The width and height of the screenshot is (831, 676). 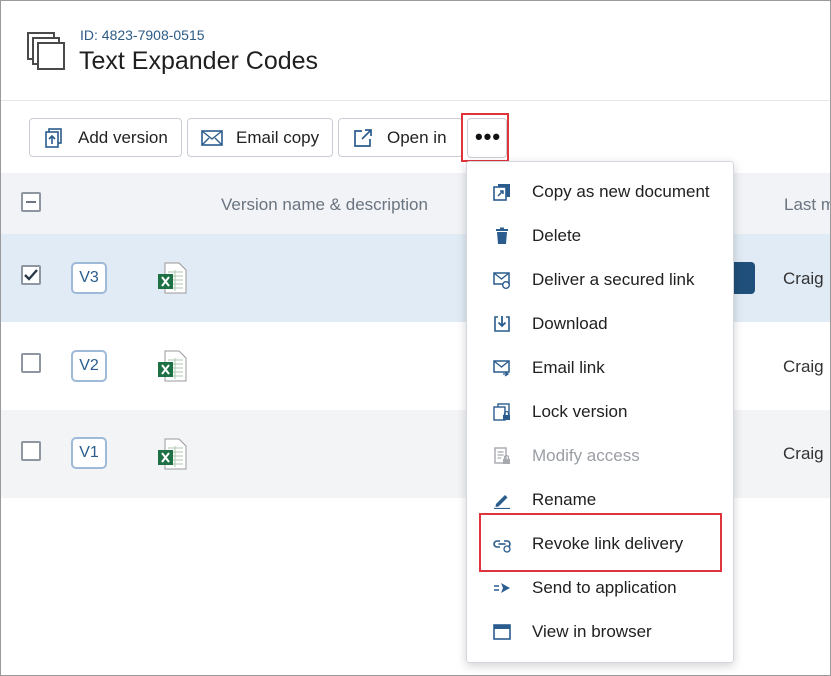 What do you see at coordinates (324, 205) in the screenshot?
I see `column-header-version: Version name & description` at bounding box center [324, 205].